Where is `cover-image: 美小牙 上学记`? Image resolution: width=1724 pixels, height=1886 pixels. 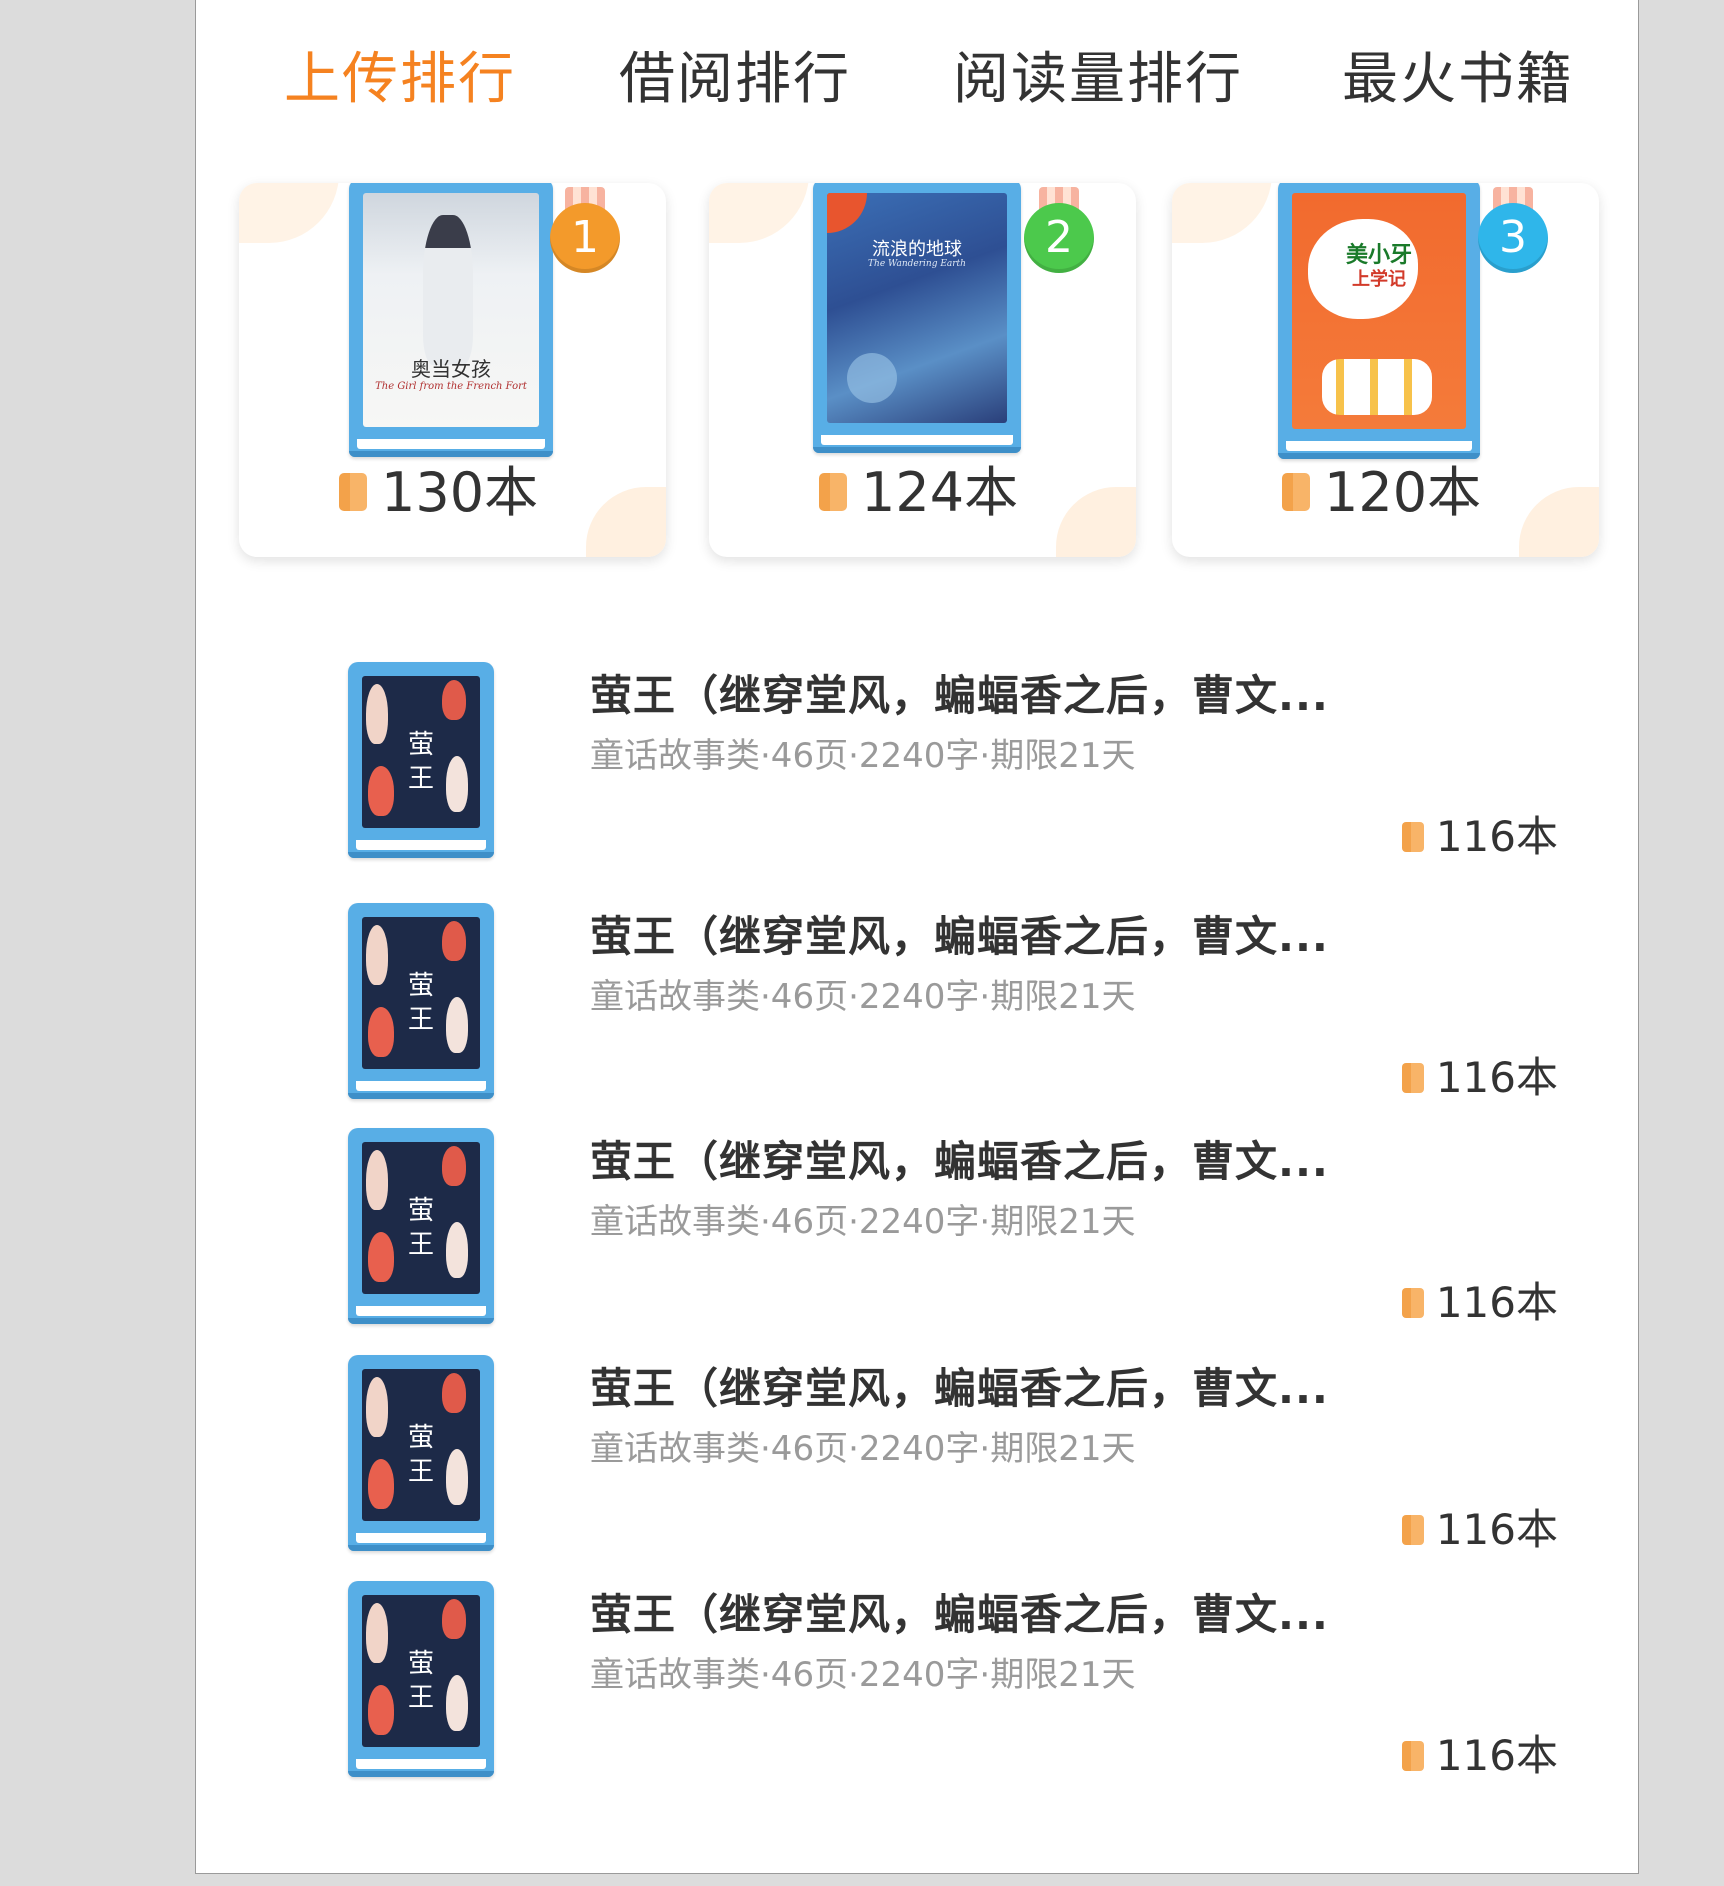
cover-image: 美小牙 上学记 is located at coordinates (1379, 311).